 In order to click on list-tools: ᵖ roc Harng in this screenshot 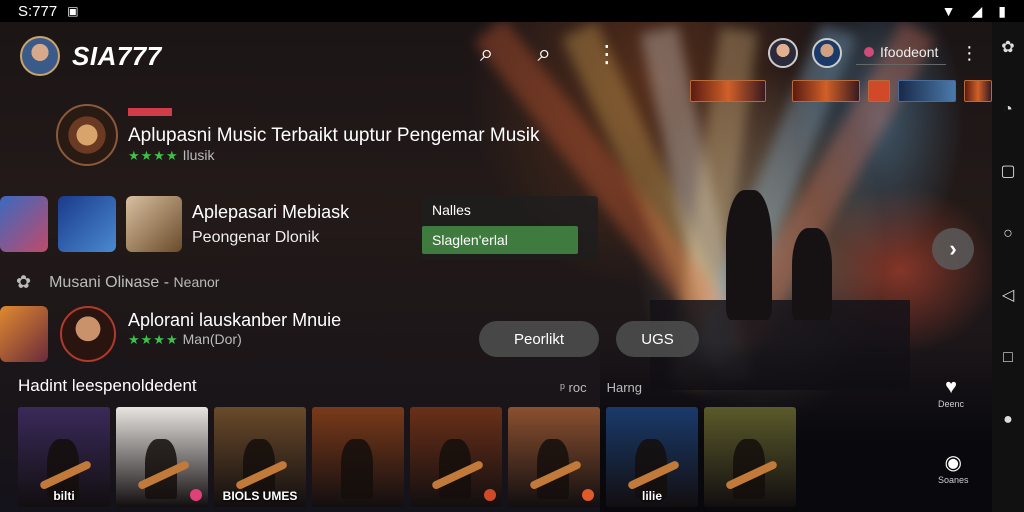, I will do `click(601, 387)`.